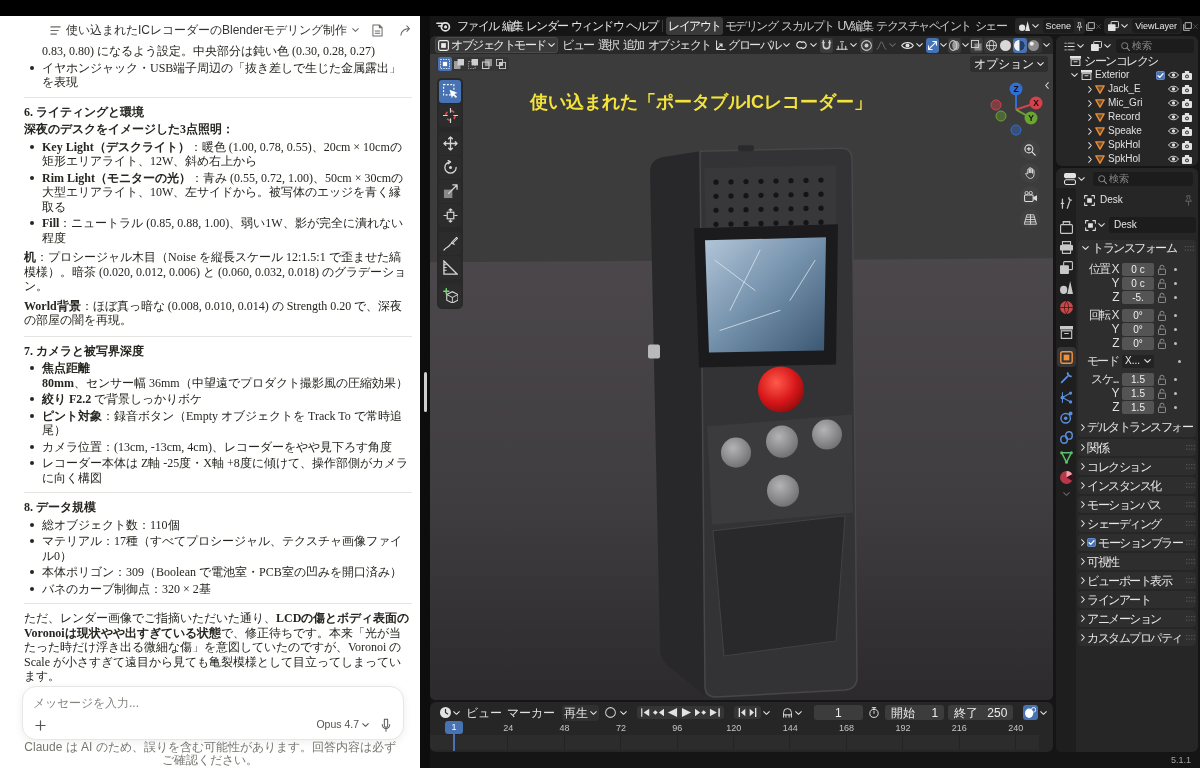 This screenshot has width=1200, height=768. I want to click on checkbox, so click(1160, 75).